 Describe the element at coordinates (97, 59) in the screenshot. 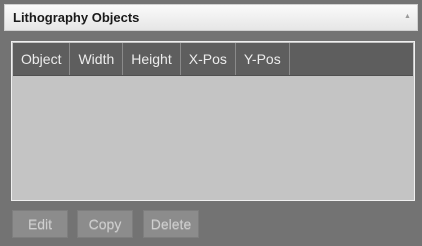

I see `column-header-width: Width` at that location.